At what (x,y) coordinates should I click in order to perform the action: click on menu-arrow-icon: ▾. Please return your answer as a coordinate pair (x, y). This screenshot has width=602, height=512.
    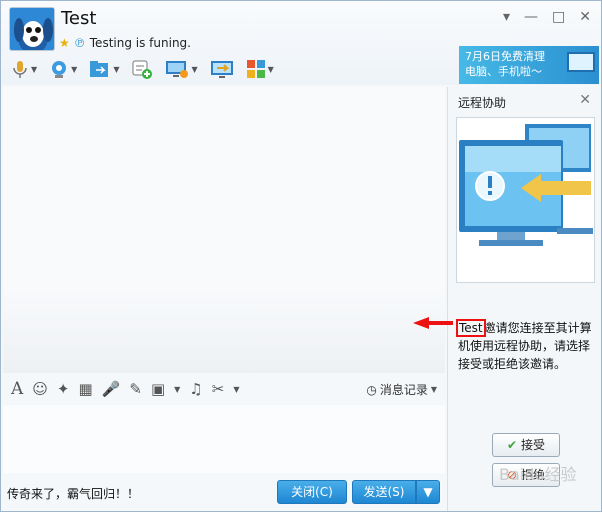
    Looking at the image, I should click on (506, 17).